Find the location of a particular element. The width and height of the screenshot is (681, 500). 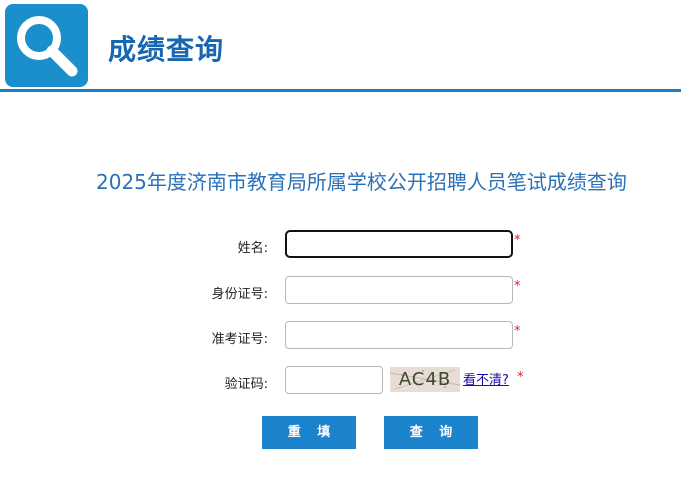

exam-number-required-mark: * is located at coordinates (517, 331).